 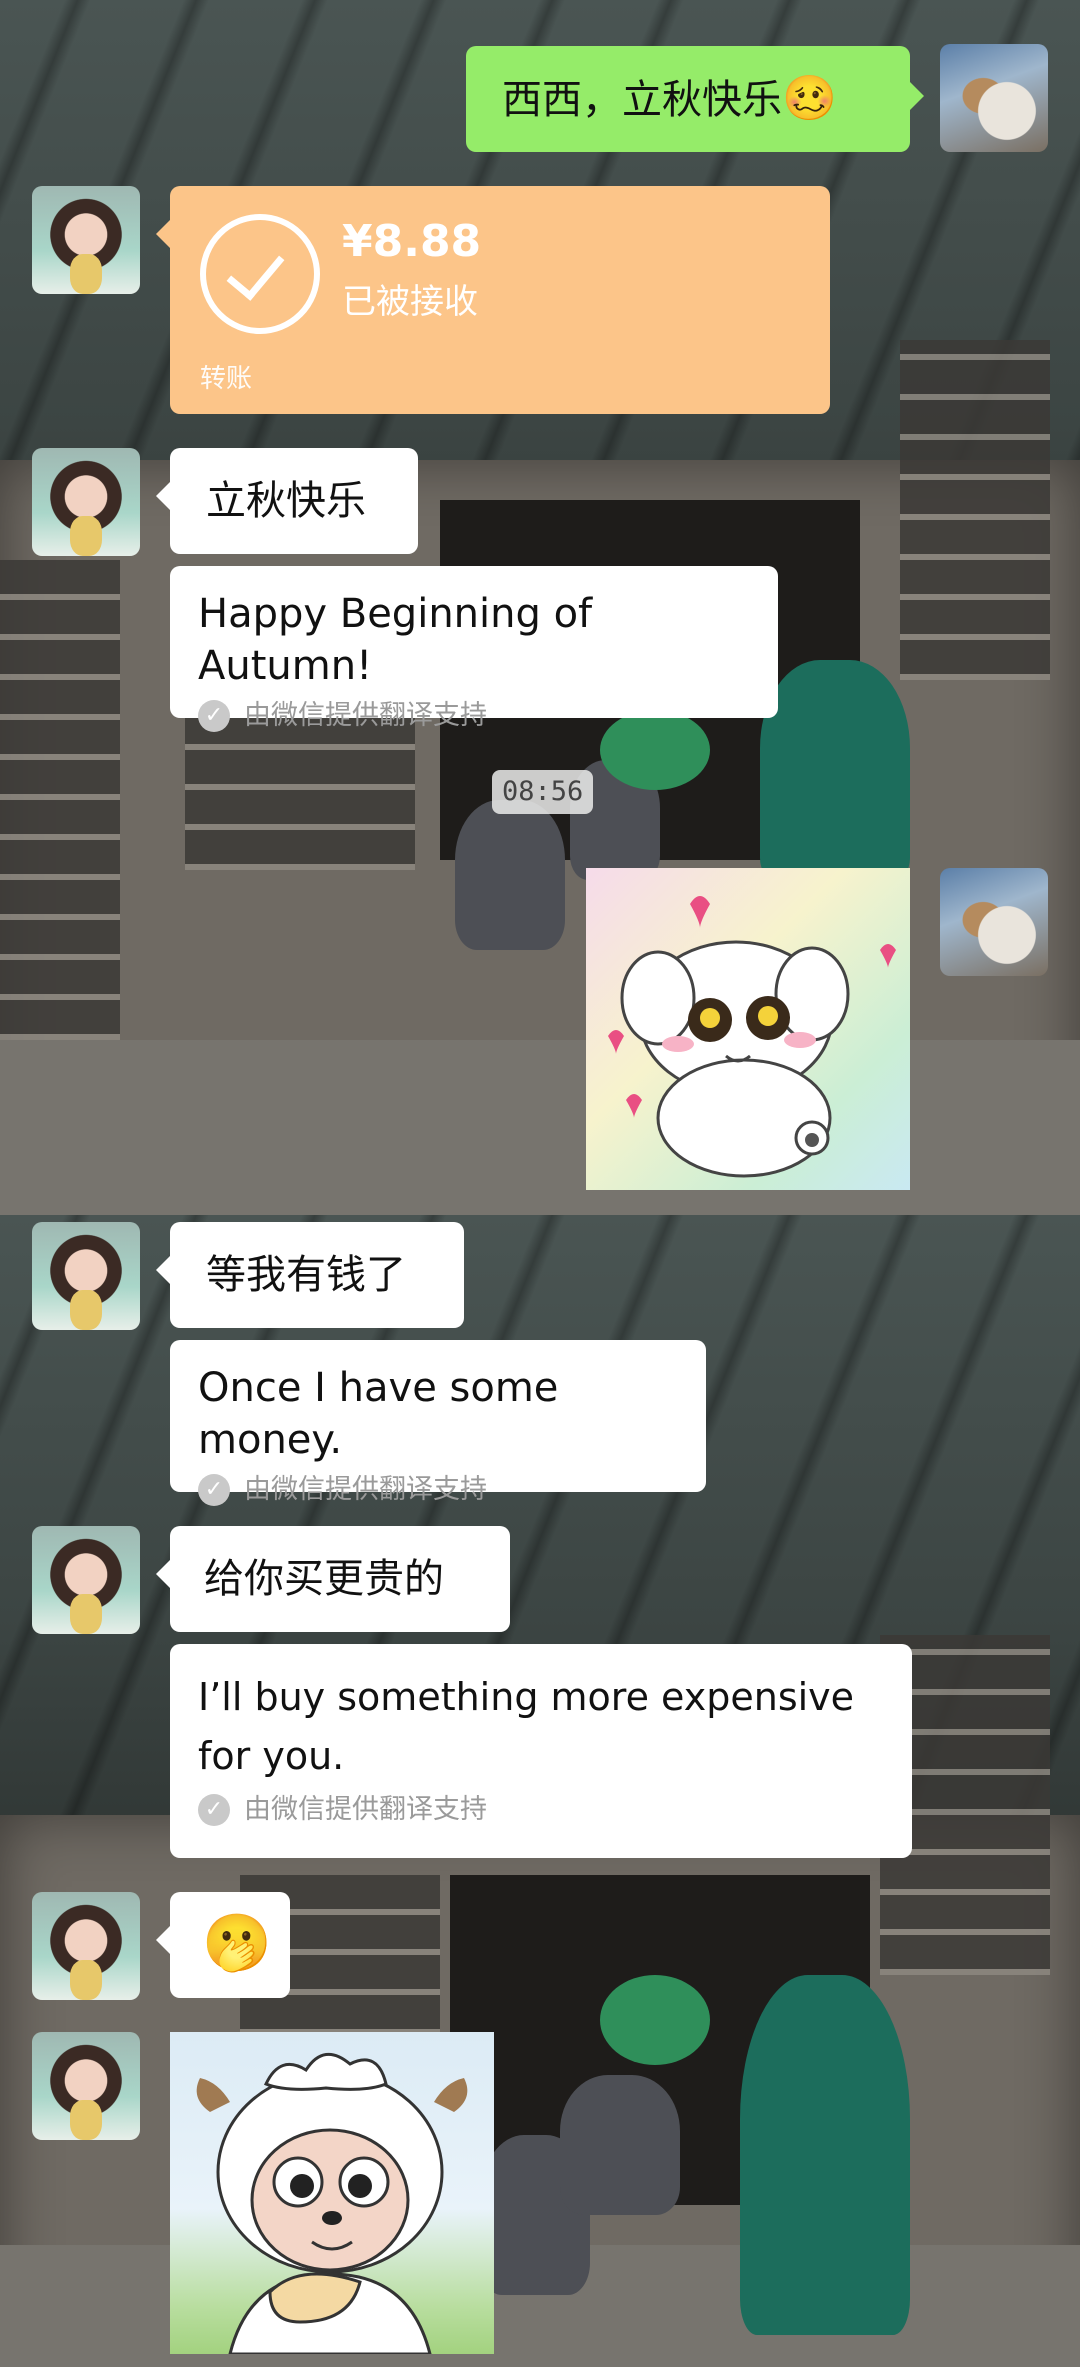 I want to click on message-text: 给你买更贵的, so click(x=324, y=1579).